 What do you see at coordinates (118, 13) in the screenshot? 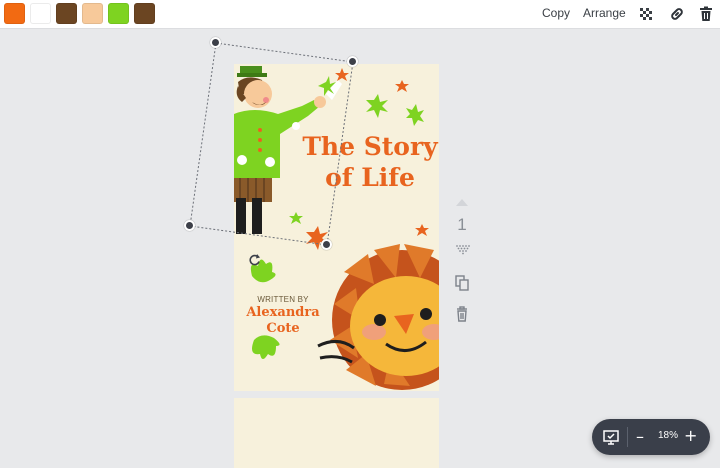
I see `color-swatch-green` at bounding box center [118, 13].